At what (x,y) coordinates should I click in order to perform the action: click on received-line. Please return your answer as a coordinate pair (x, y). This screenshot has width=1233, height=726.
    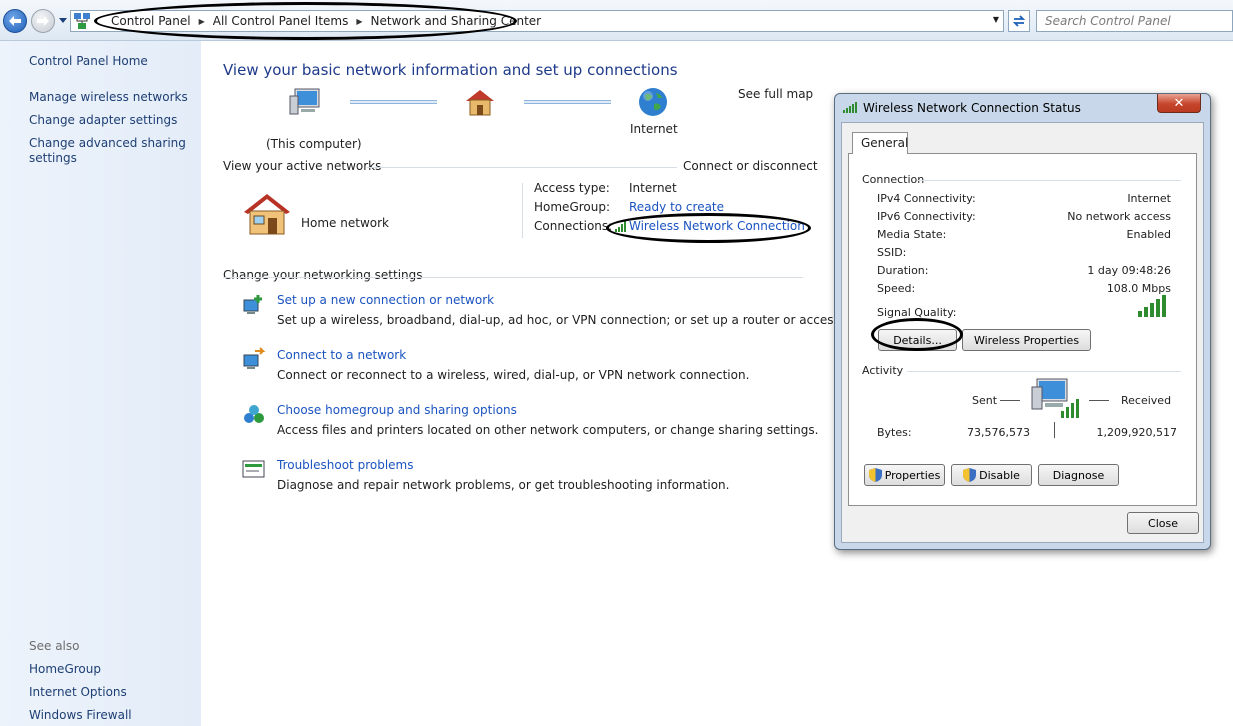
    Looking at the image, I should click on (1099, 400).